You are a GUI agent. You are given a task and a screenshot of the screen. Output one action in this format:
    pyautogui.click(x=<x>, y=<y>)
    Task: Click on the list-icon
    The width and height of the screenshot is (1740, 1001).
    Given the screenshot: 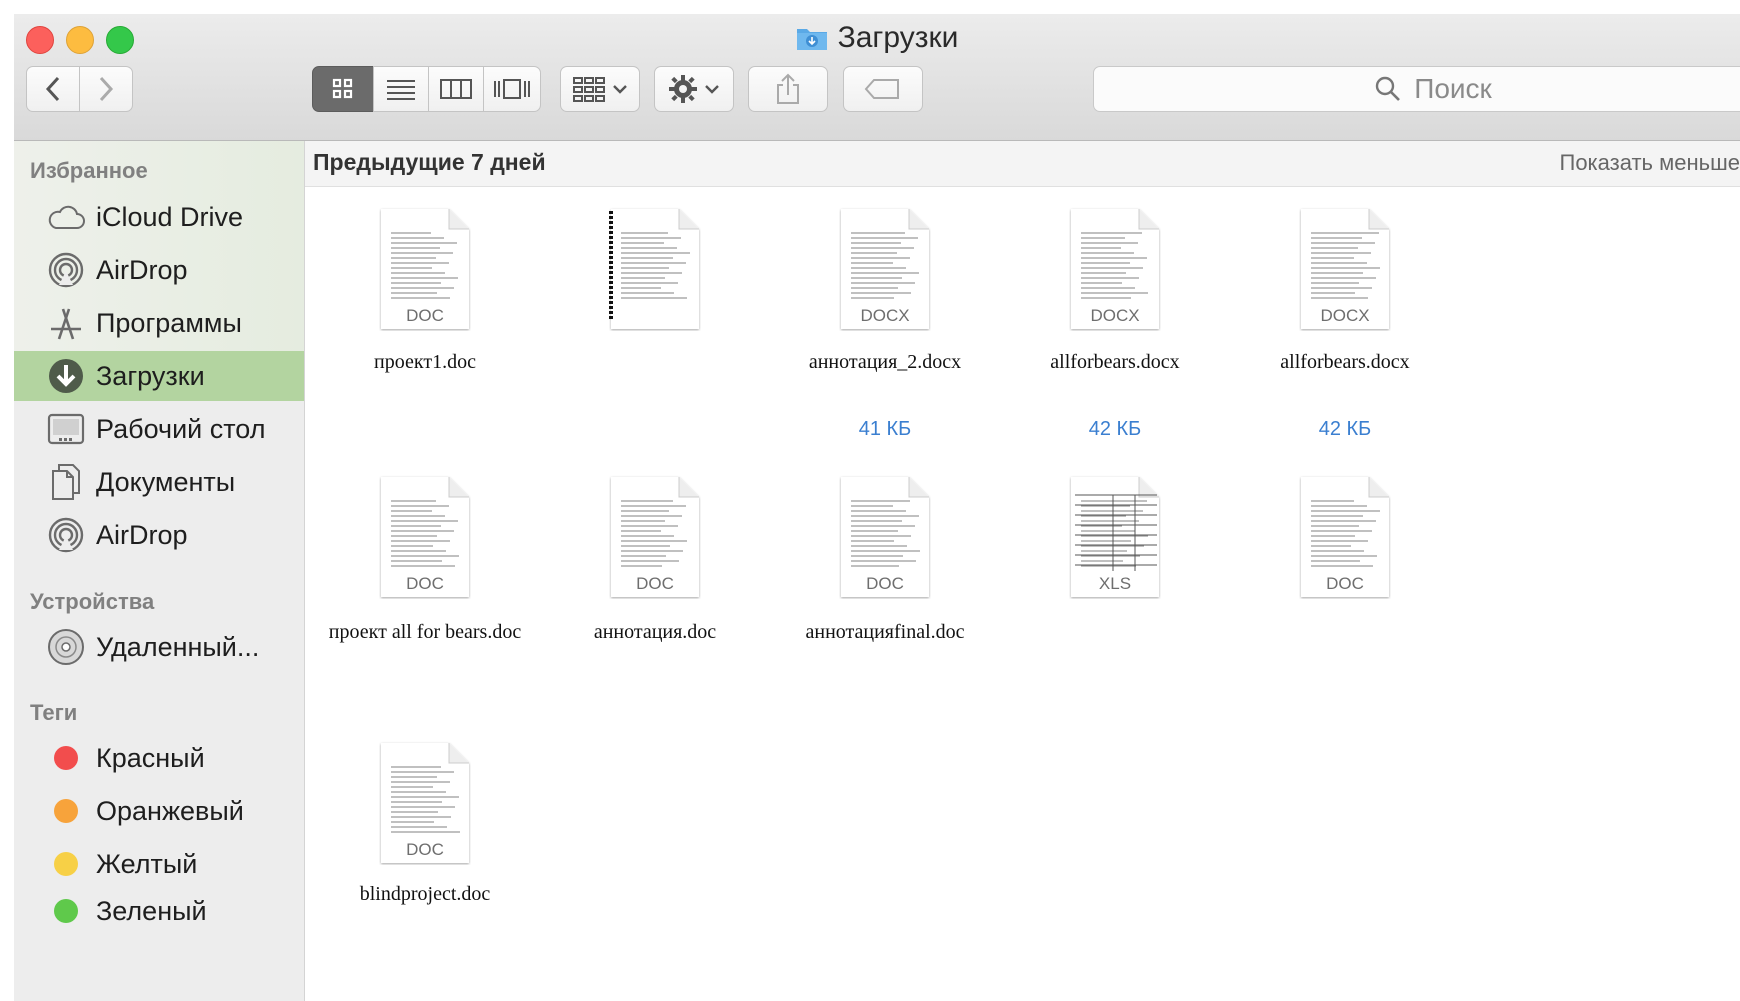 What is the action you would take?
    pyautogui.click(x=401, y=90)
    